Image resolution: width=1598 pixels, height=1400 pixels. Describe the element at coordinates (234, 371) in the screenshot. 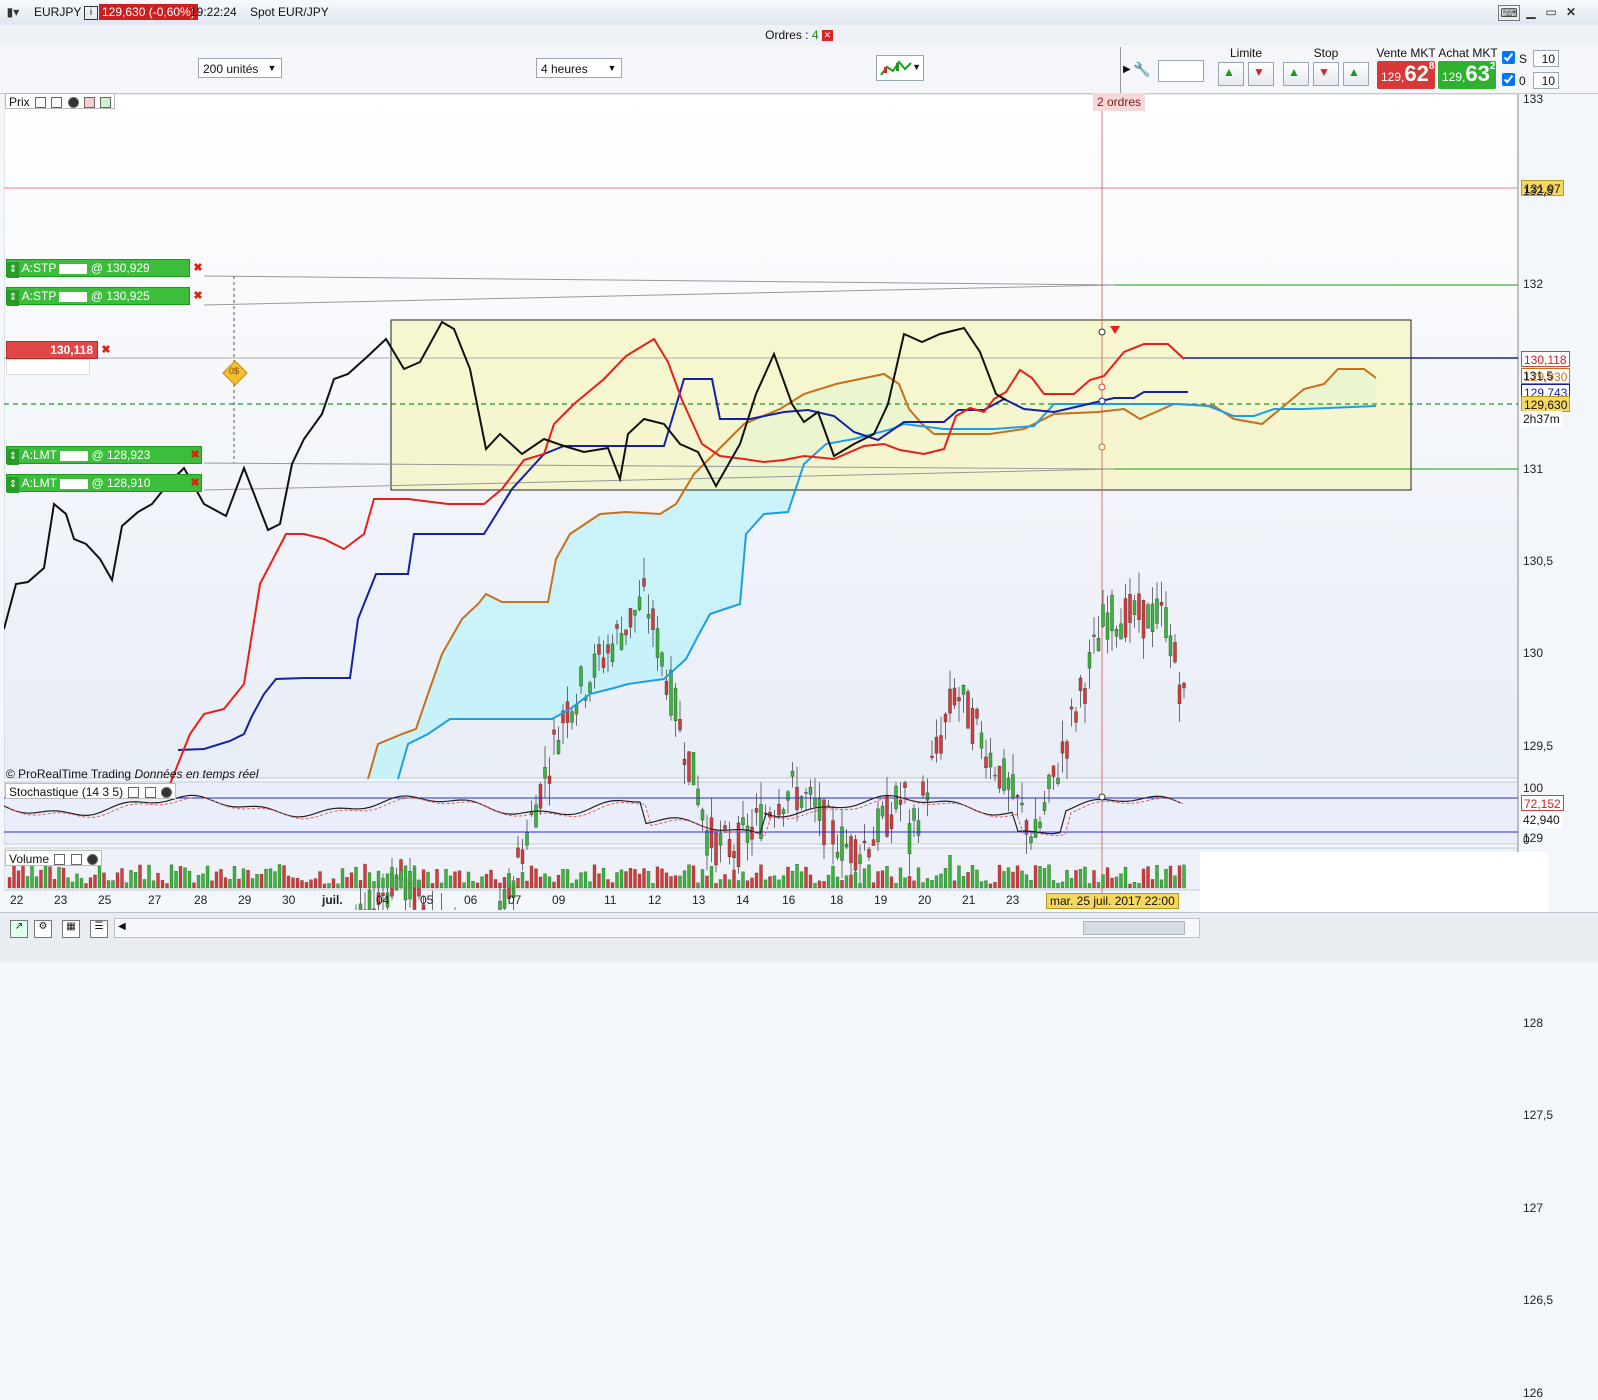

I see `diamond-label: 0$` at that location.